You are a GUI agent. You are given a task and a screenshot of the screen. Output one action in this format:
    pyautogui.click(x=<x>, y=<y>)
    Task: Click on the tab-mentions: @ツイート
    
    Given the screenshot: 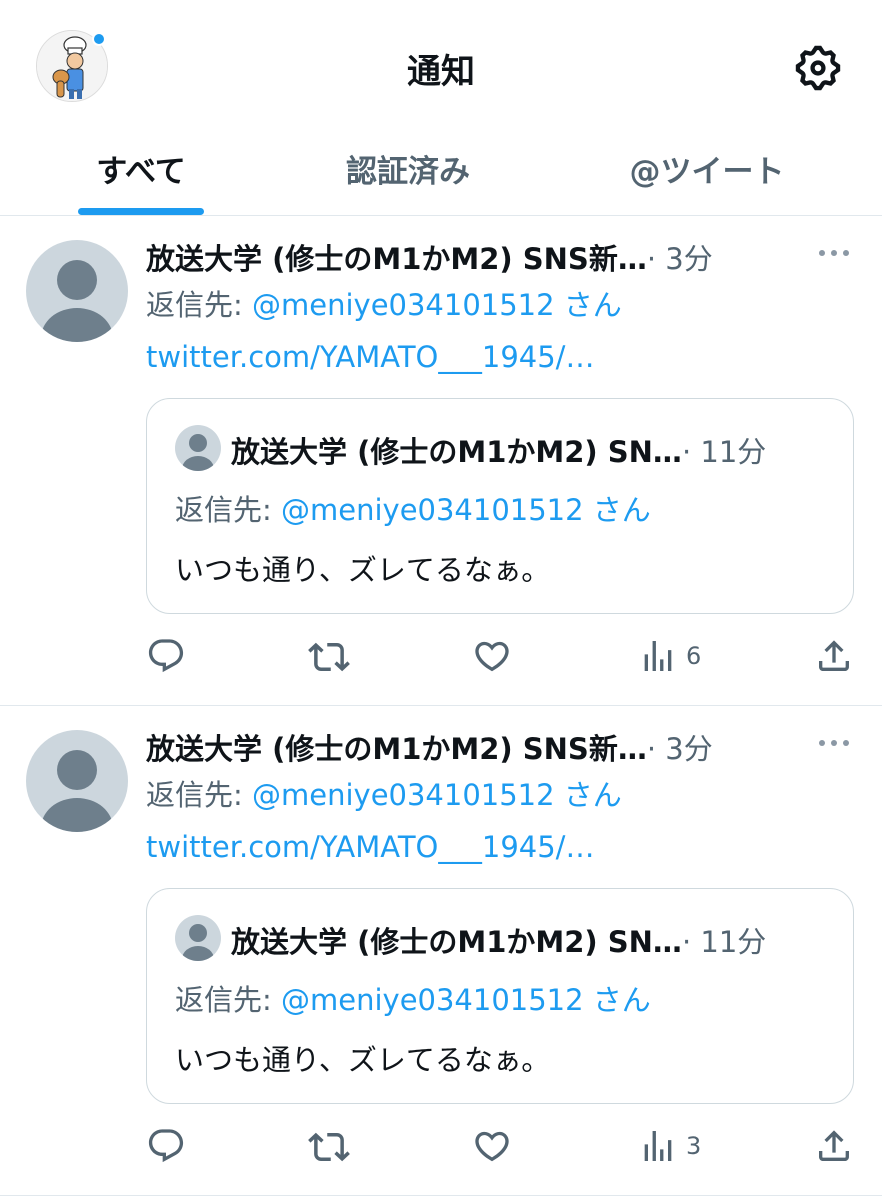 What is the action you would take?
    pyautogui.click(x=707, y=168)
    